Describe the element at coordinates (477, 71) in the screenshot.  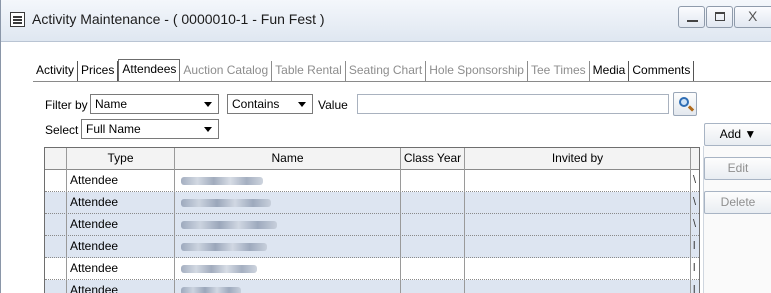
I see `tab-hole-sponsorship: Hole Sponsorship` at that location.